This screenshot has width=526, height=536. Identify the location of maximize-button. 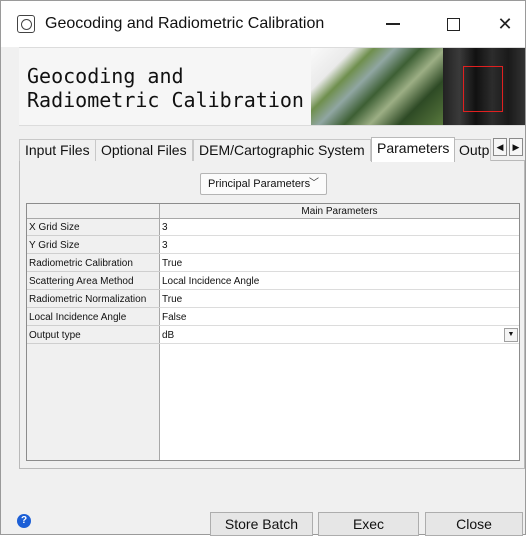
(453, 24).